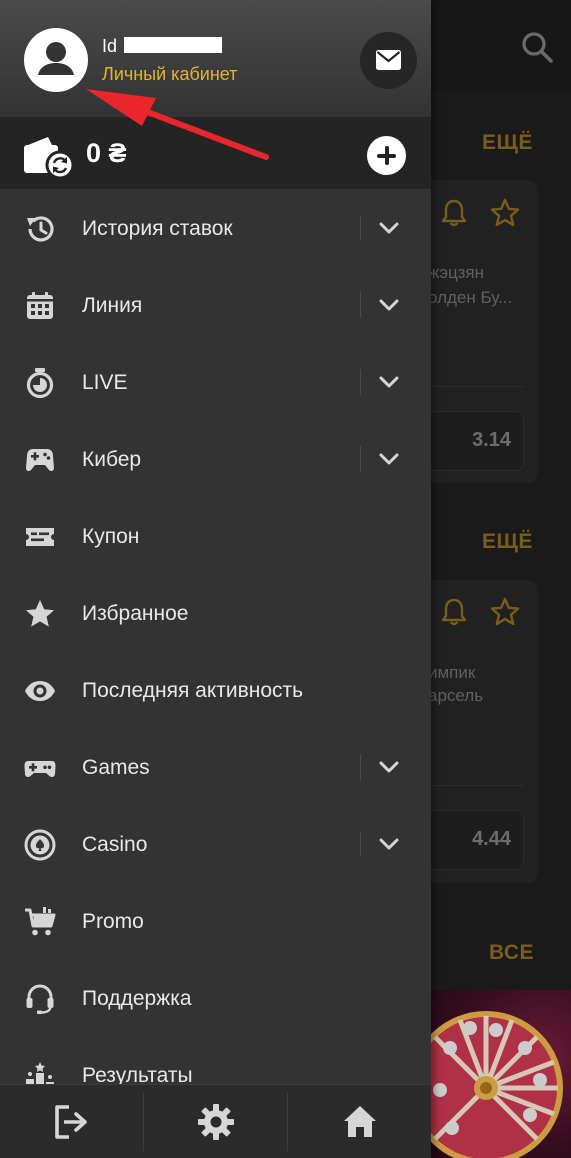 This screenshot has width=571, height=1158. I want to click on home-icon, so click(360, 1121).